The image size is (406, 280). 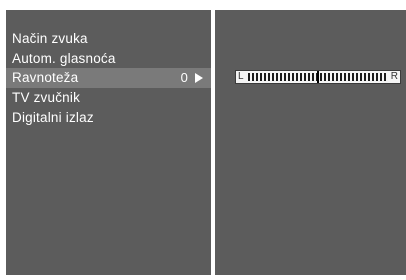 What do you see at coordinates (108, 98) in the screenshot?
I see `menu-item-tv-speaker: TV zvučnik` at bounding box center [108, 98].